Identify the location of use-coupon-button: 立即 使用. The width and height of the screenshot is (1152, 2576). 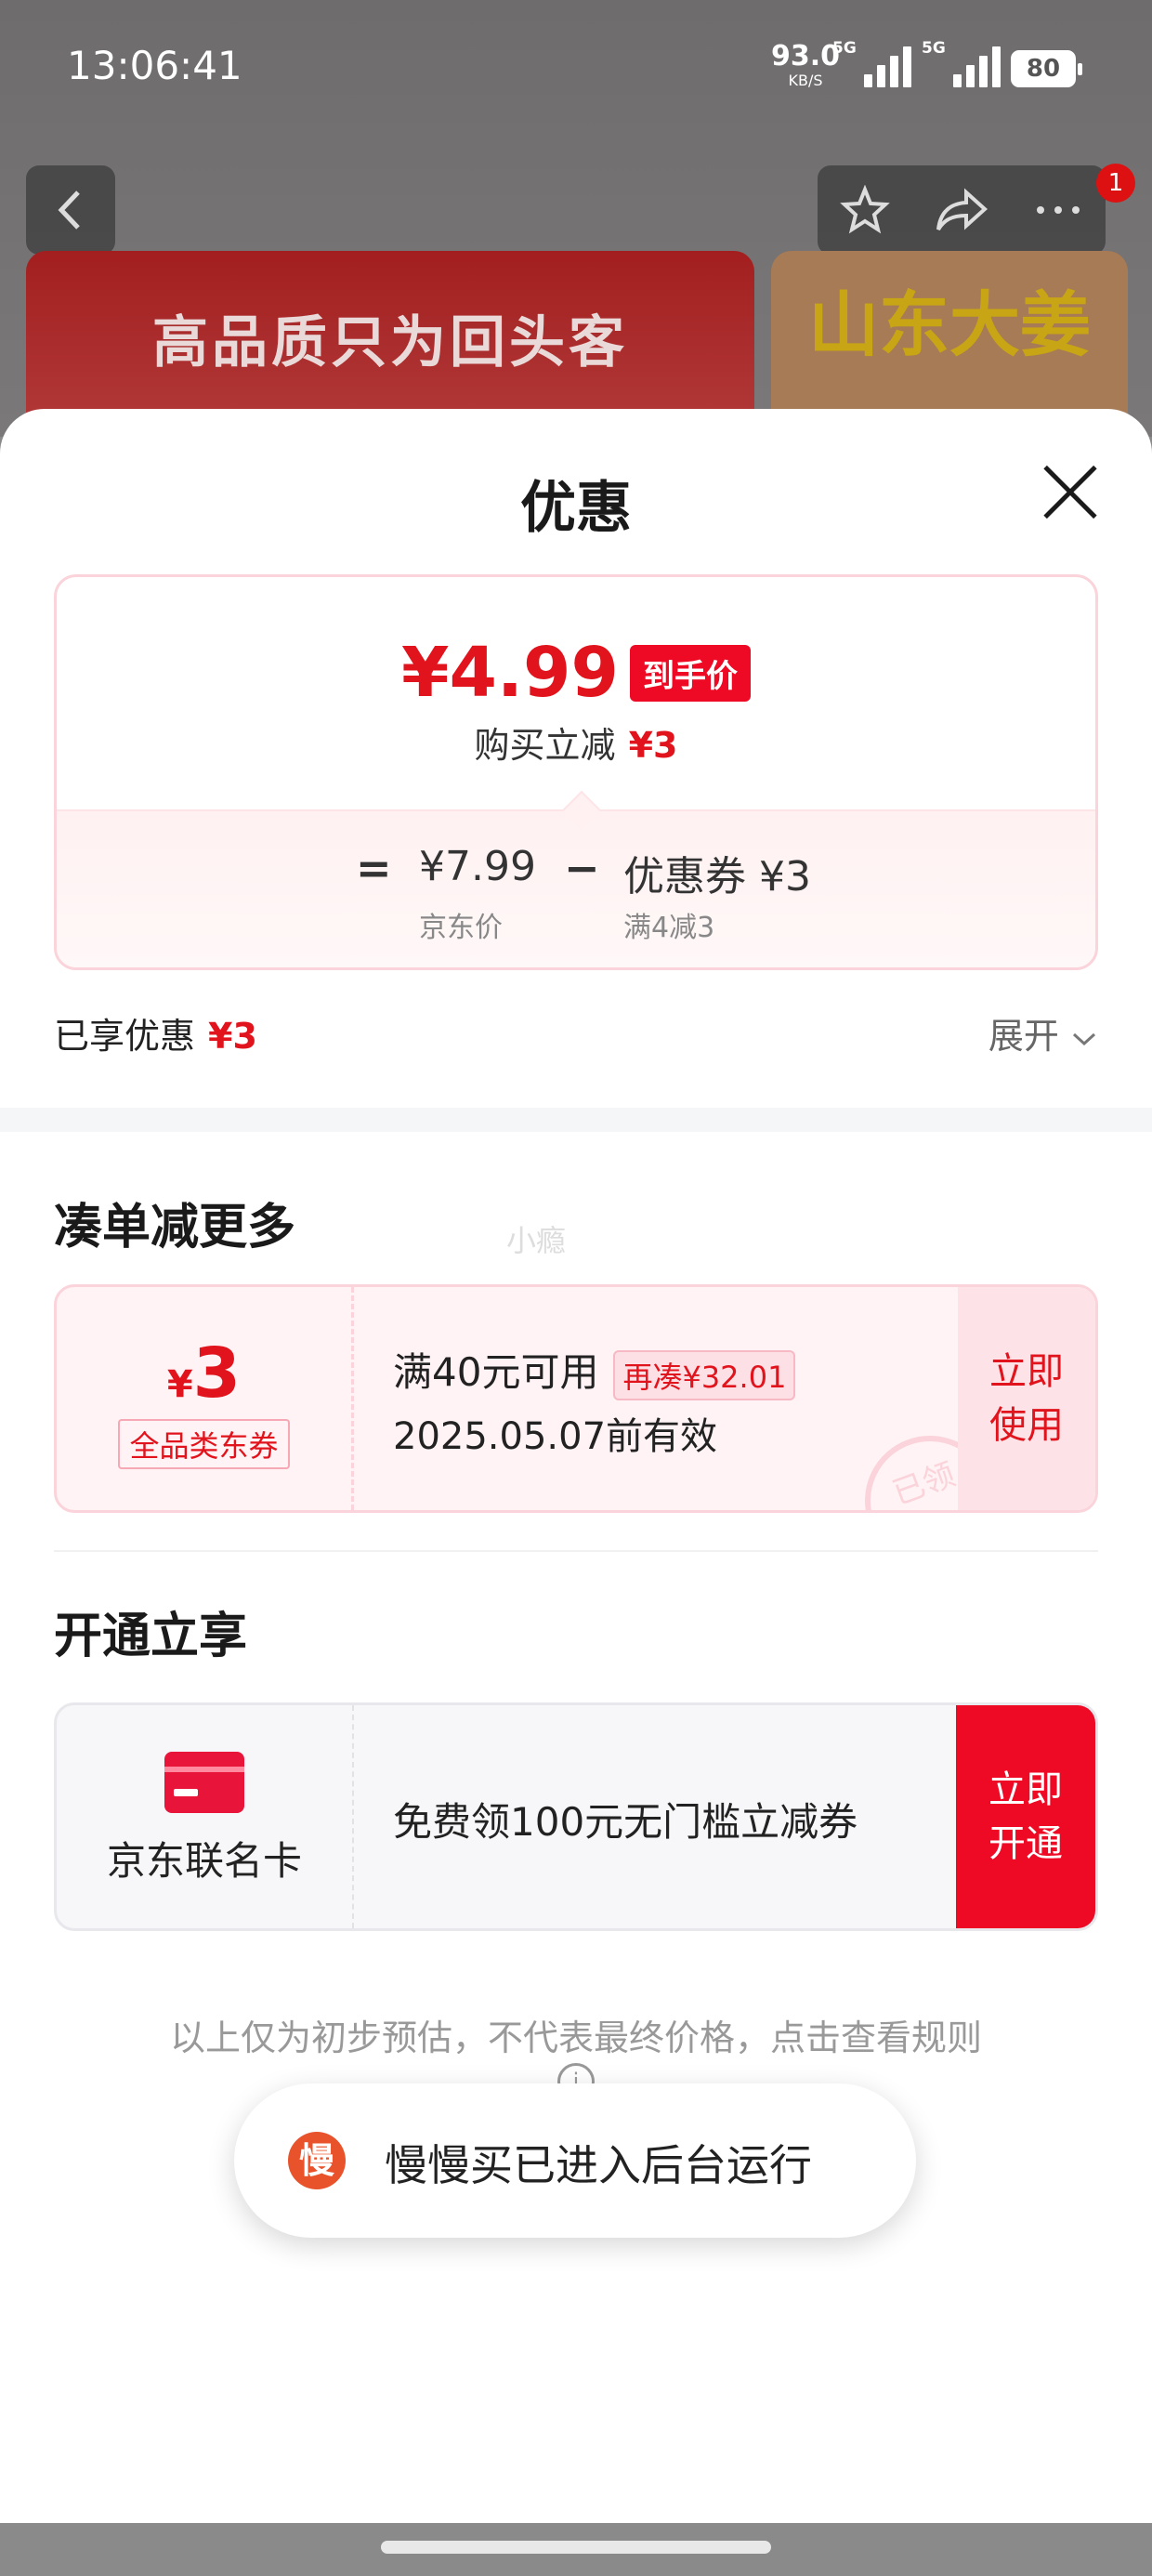
(1026, 1398).